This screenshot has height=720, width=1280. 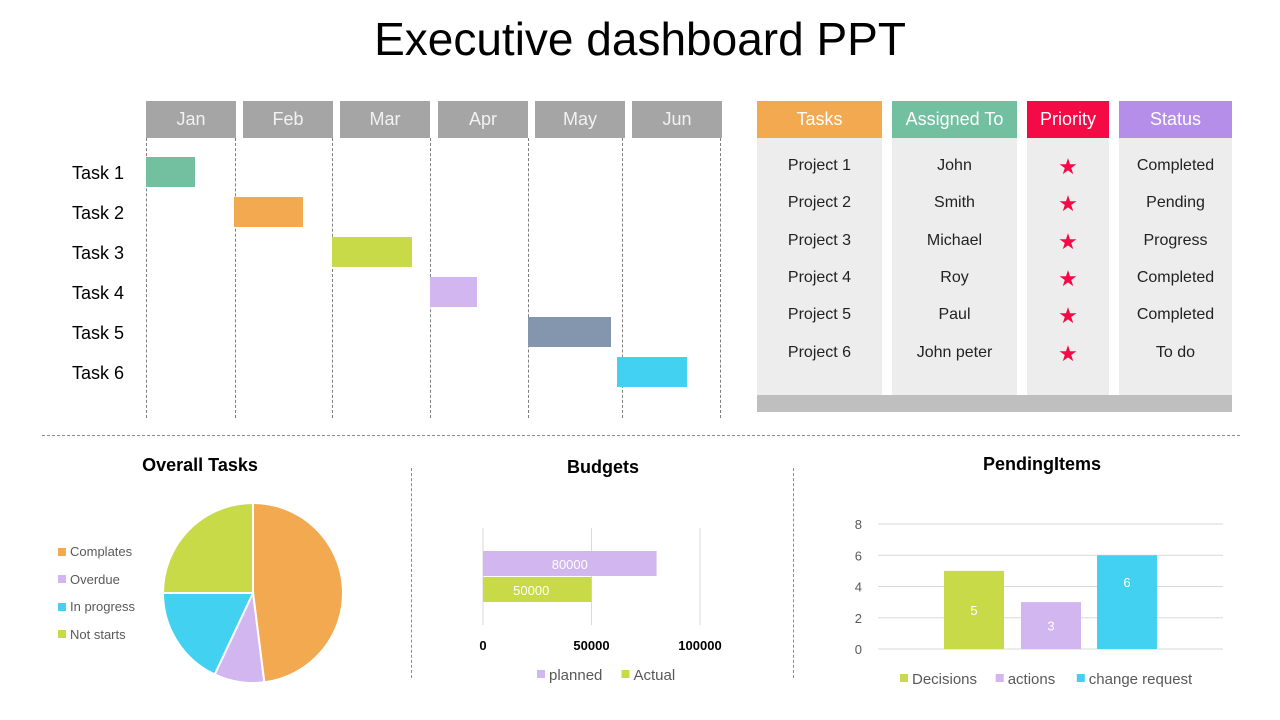 What do you see at coordinates (98, 213) in the screenshot?
I see `gantt-task-label: Task 2` at bounding box center [98, 213].